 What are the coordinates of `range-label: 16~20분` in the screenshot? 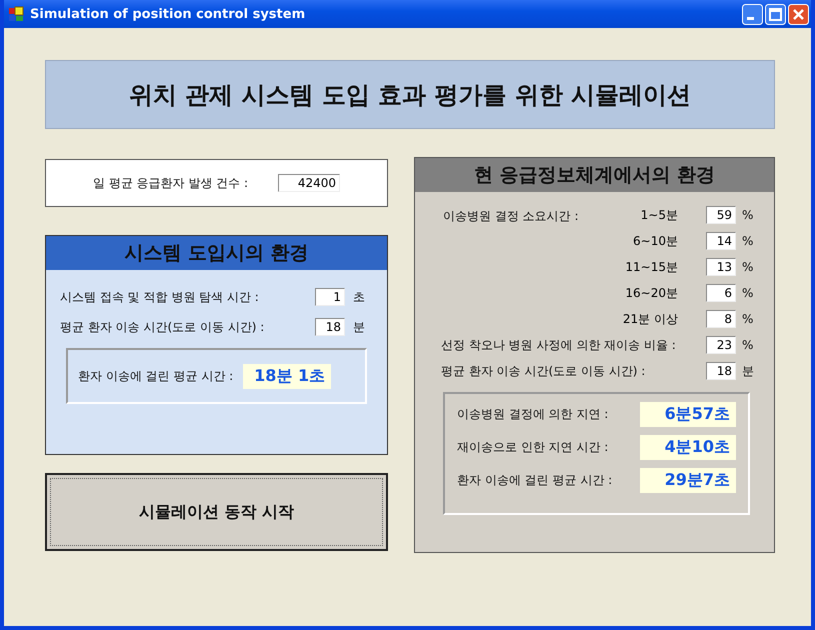 It's located at (651, 293).